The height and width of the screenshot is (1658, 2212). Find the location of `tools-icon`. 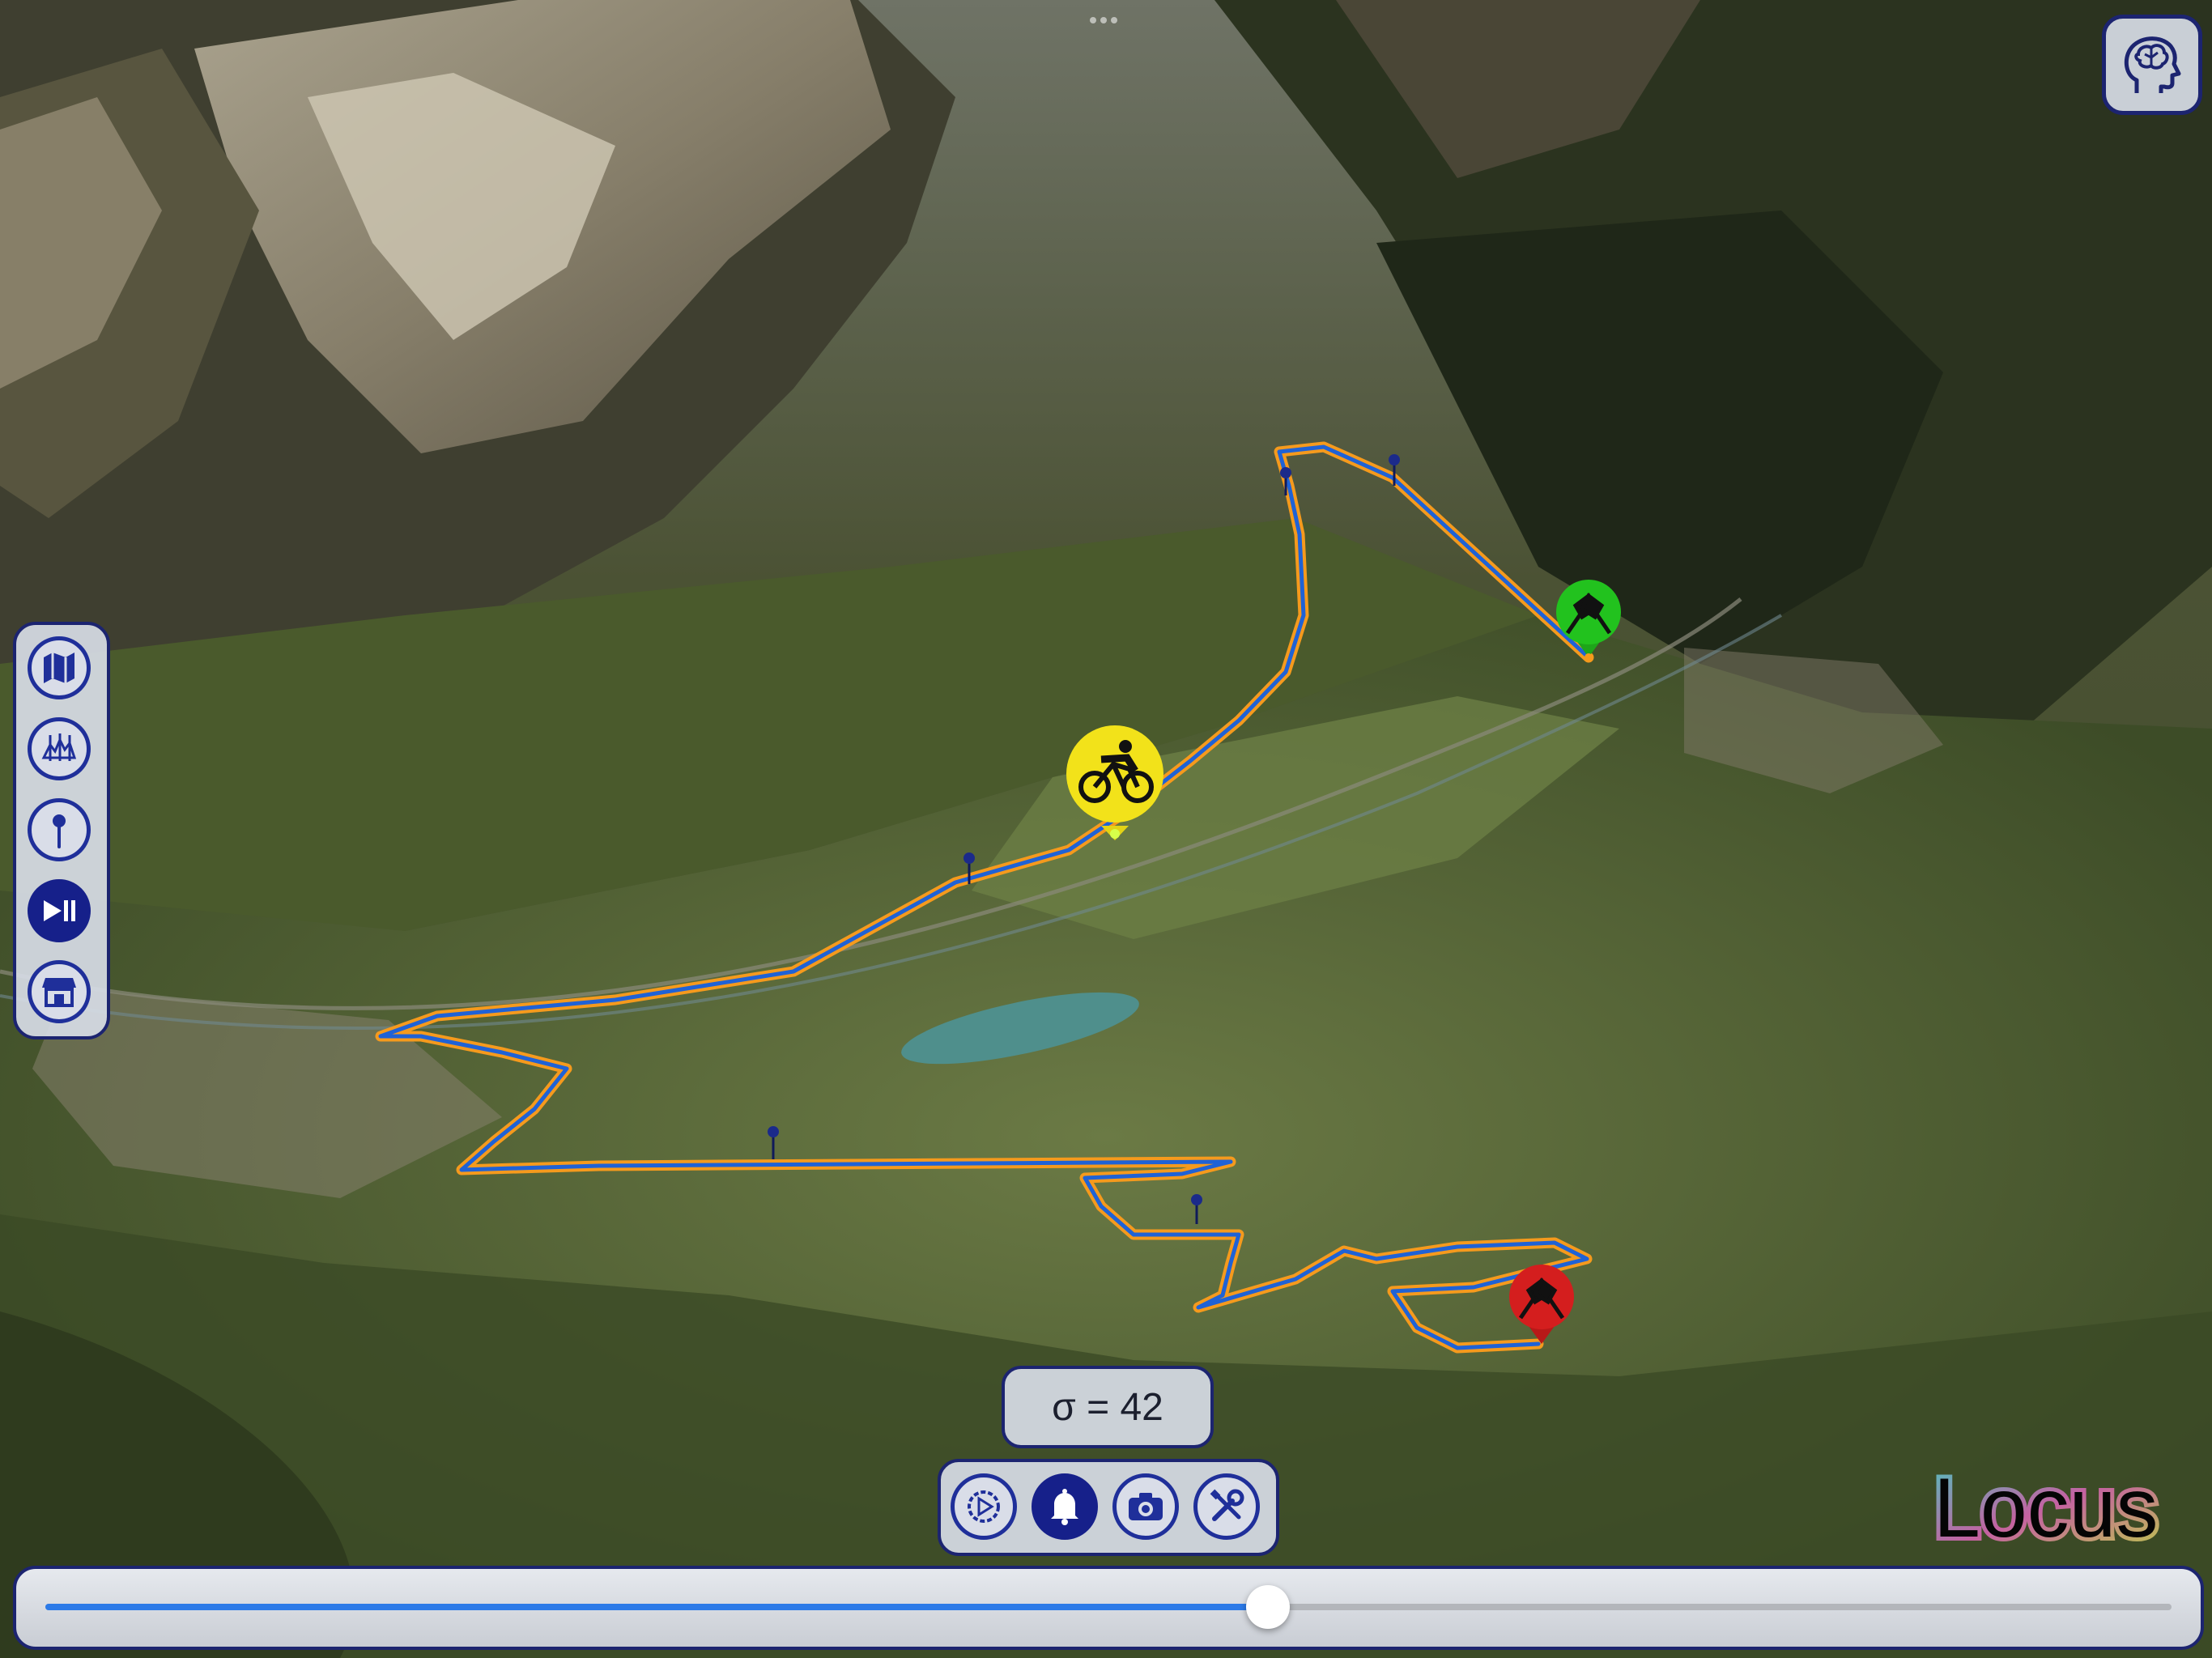

tools-icon is located at coordinates (1227, 1505).